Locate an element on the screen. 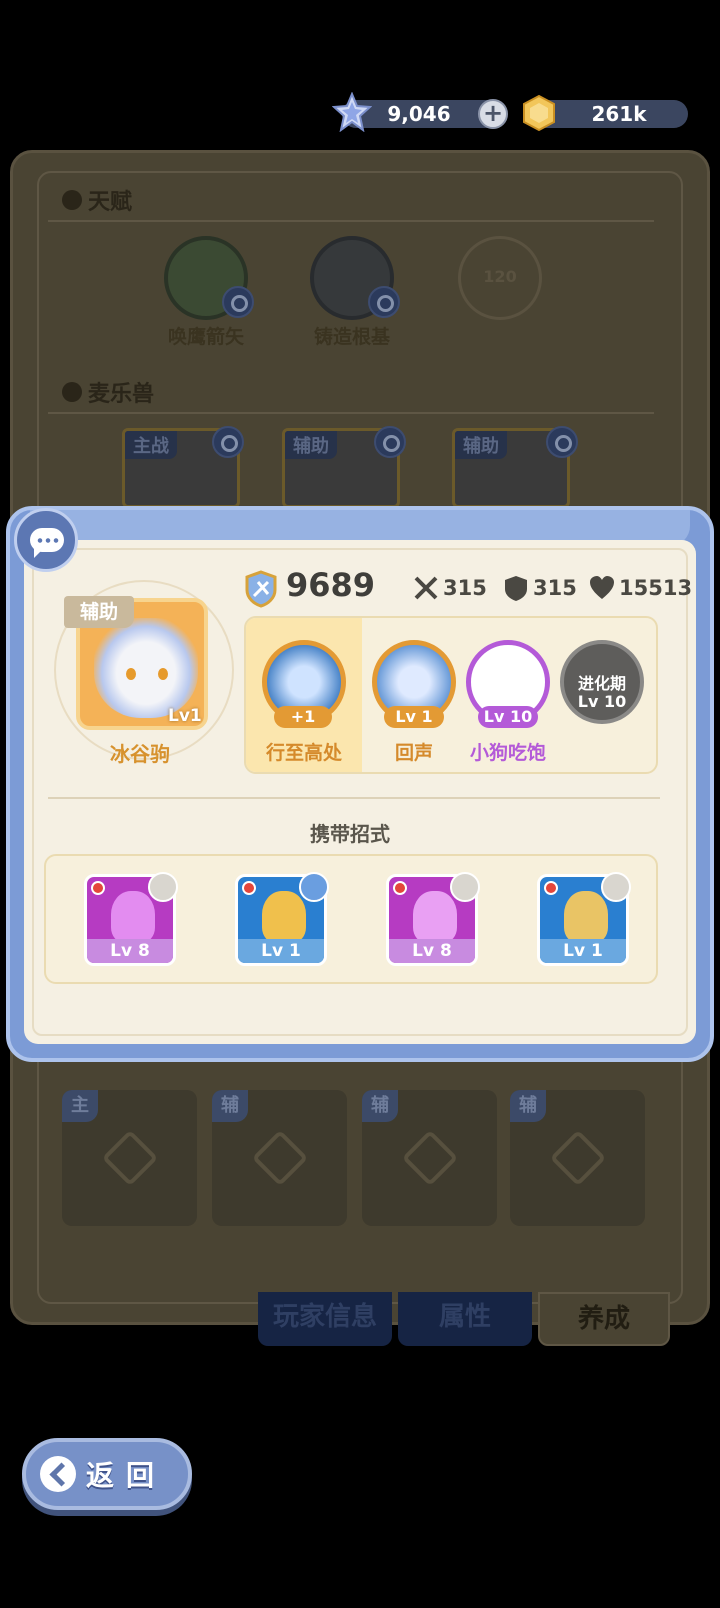 The width and height of the screenshot is (720, 1608). tab-player-info: 玩家信息 is located at coordinates (325, 1319).